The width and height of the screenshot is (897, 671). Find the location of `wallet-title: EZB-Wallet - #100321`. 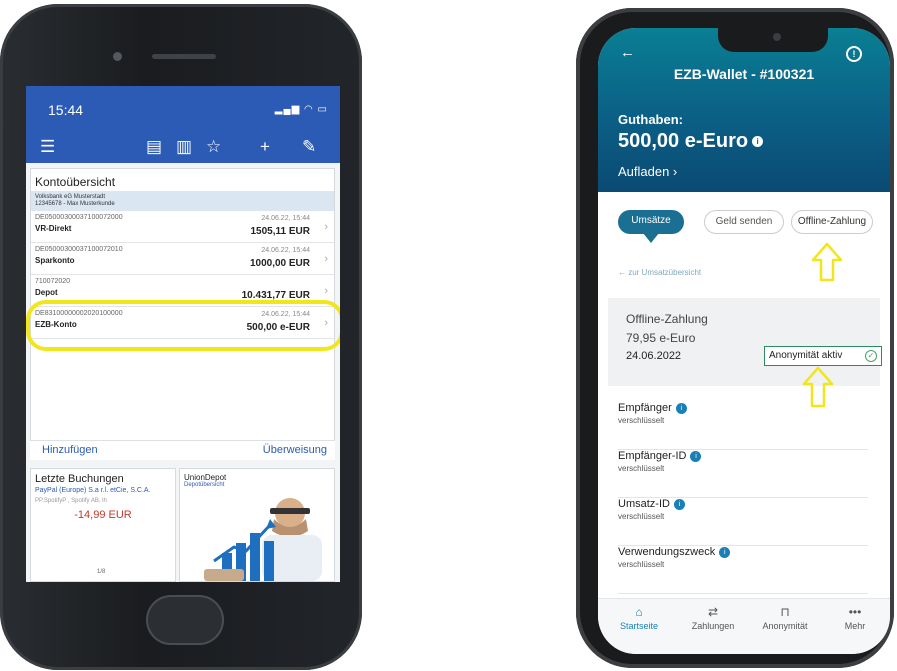

wallet-title: EZB-Wallet - #100321 is located at coordinates (744, 74).